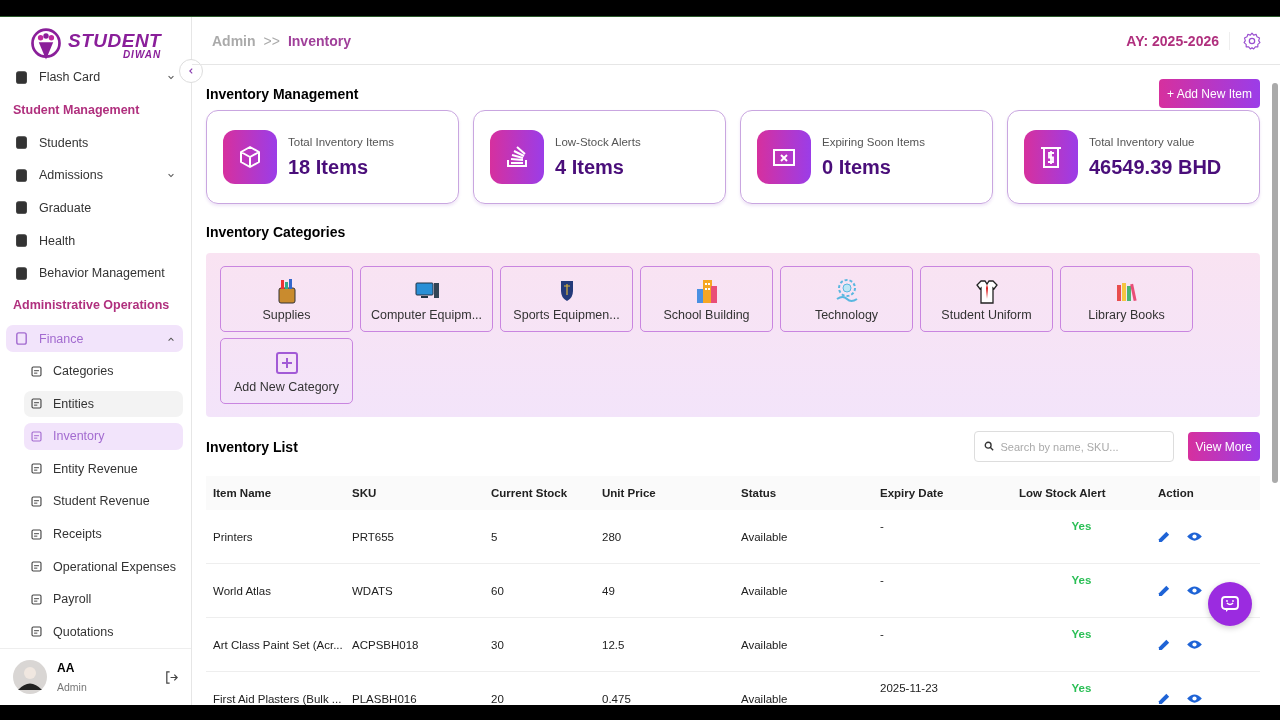 The width and height of the screenshot is (1280, 720). I want to click on category-tile: Add New Category, so click(286, 371).